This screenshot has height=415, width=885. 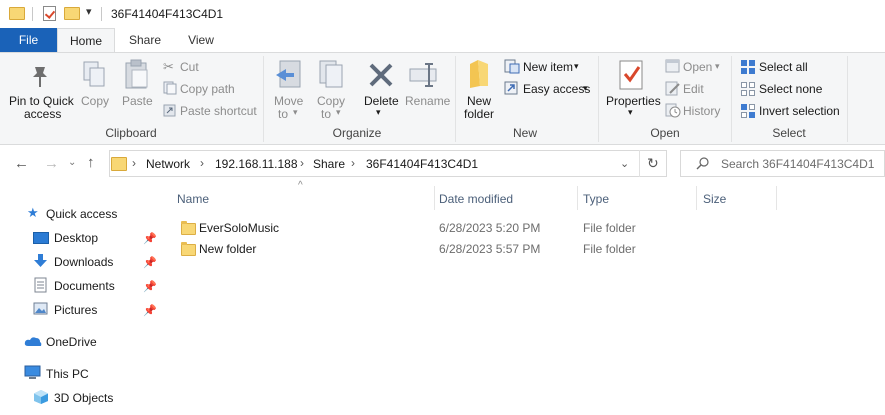 I want to click on tab-view: View, so click(x=201, y=40).